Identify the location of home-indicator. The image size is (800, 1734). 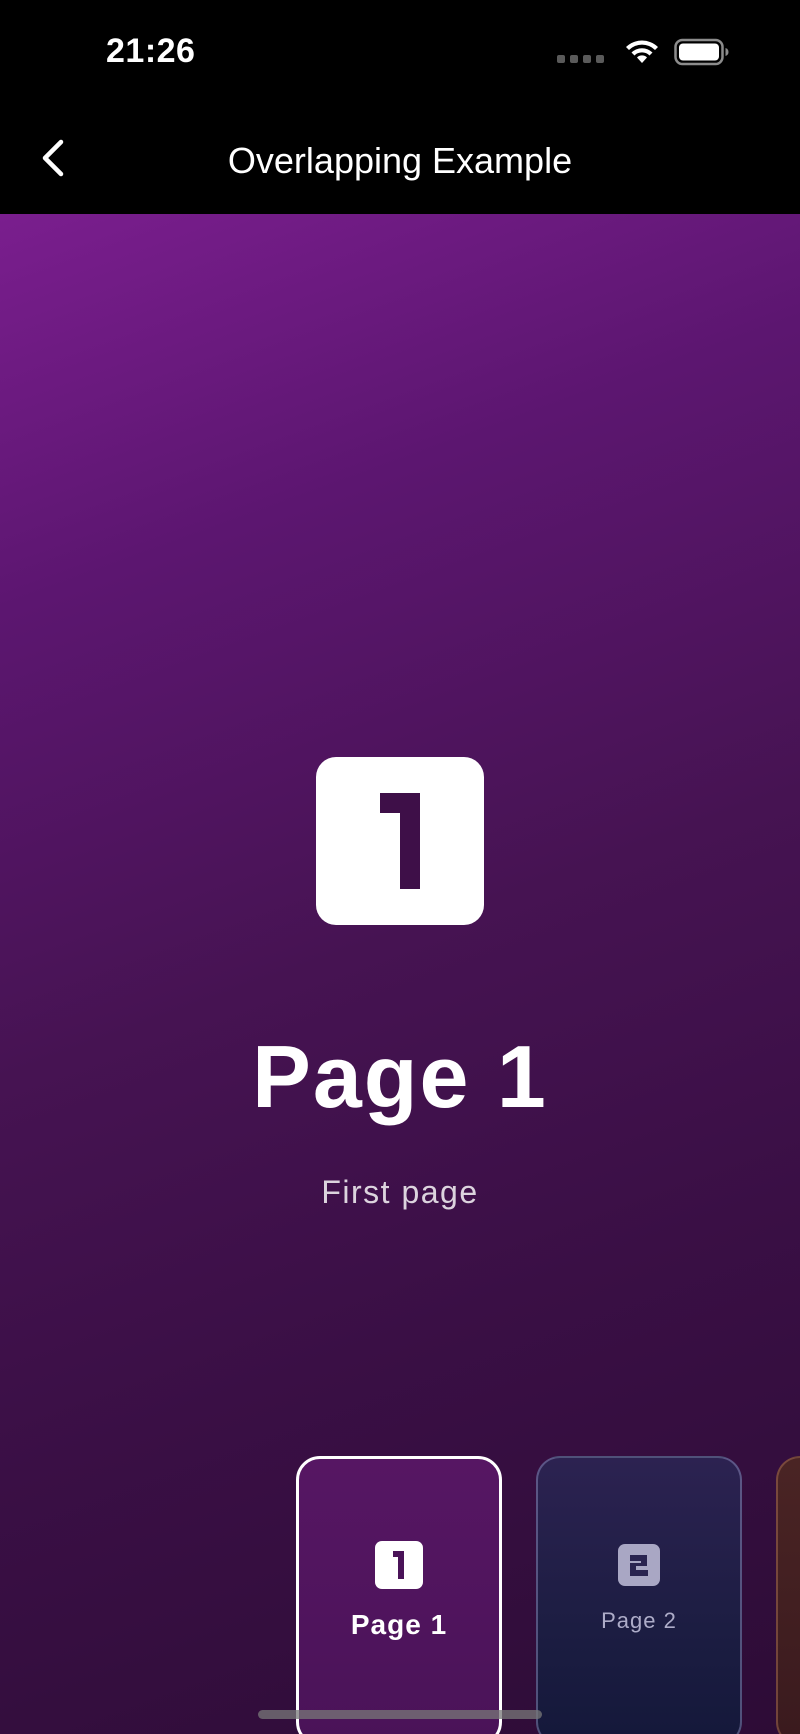
(400, 1714).